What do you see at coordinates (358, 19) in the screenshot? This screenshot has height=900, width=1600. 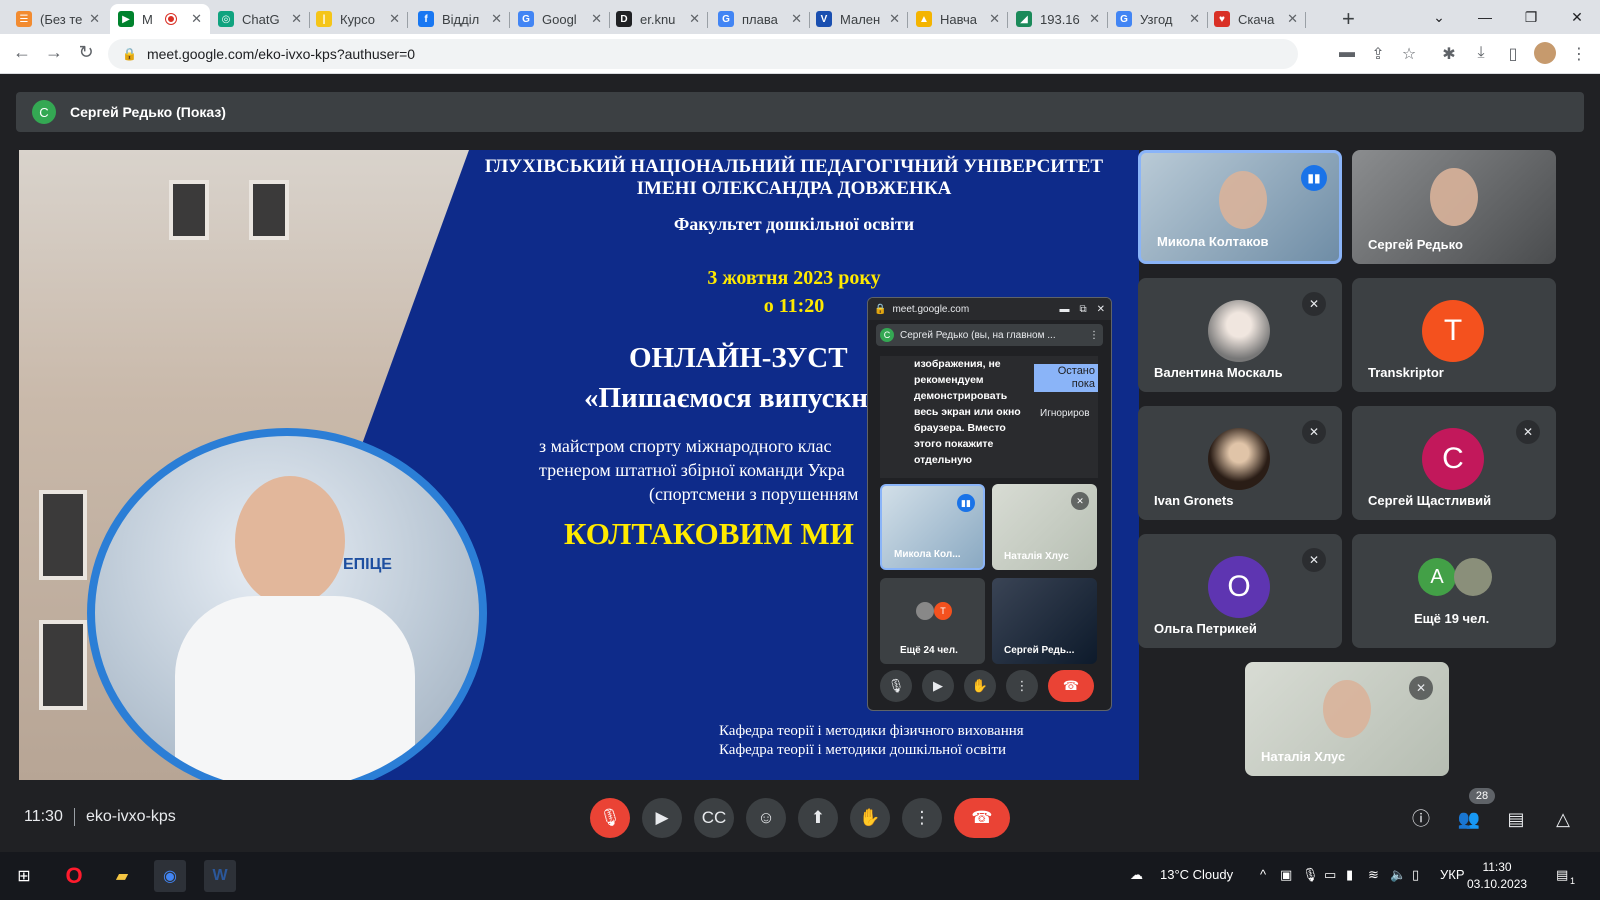 I see `browser-tab: | Курсо ✕` at bounding box center [358, 19].